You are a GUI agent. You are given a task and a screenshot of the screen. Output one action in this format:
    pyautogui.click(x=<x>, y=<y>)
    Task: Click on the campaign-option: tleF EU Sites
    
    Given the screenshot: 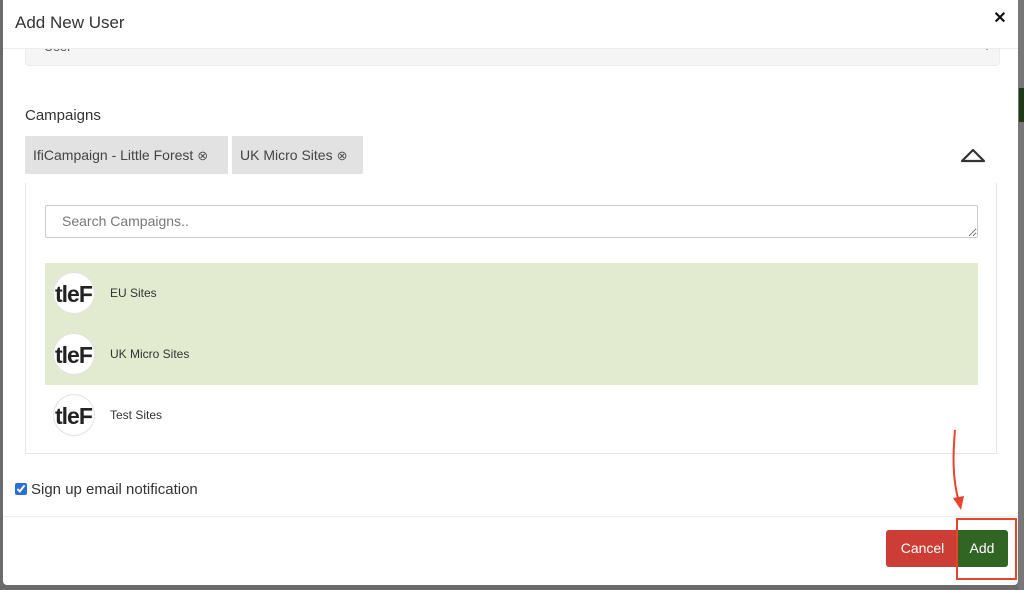 What is the action you would take?
    pyautogui.click(x=511, y=293)
    